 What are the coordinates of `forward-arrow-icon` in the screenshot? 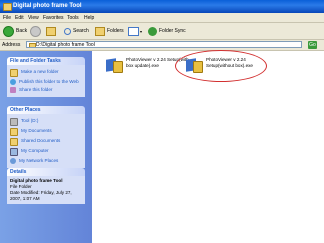 It's located at (35, 31).